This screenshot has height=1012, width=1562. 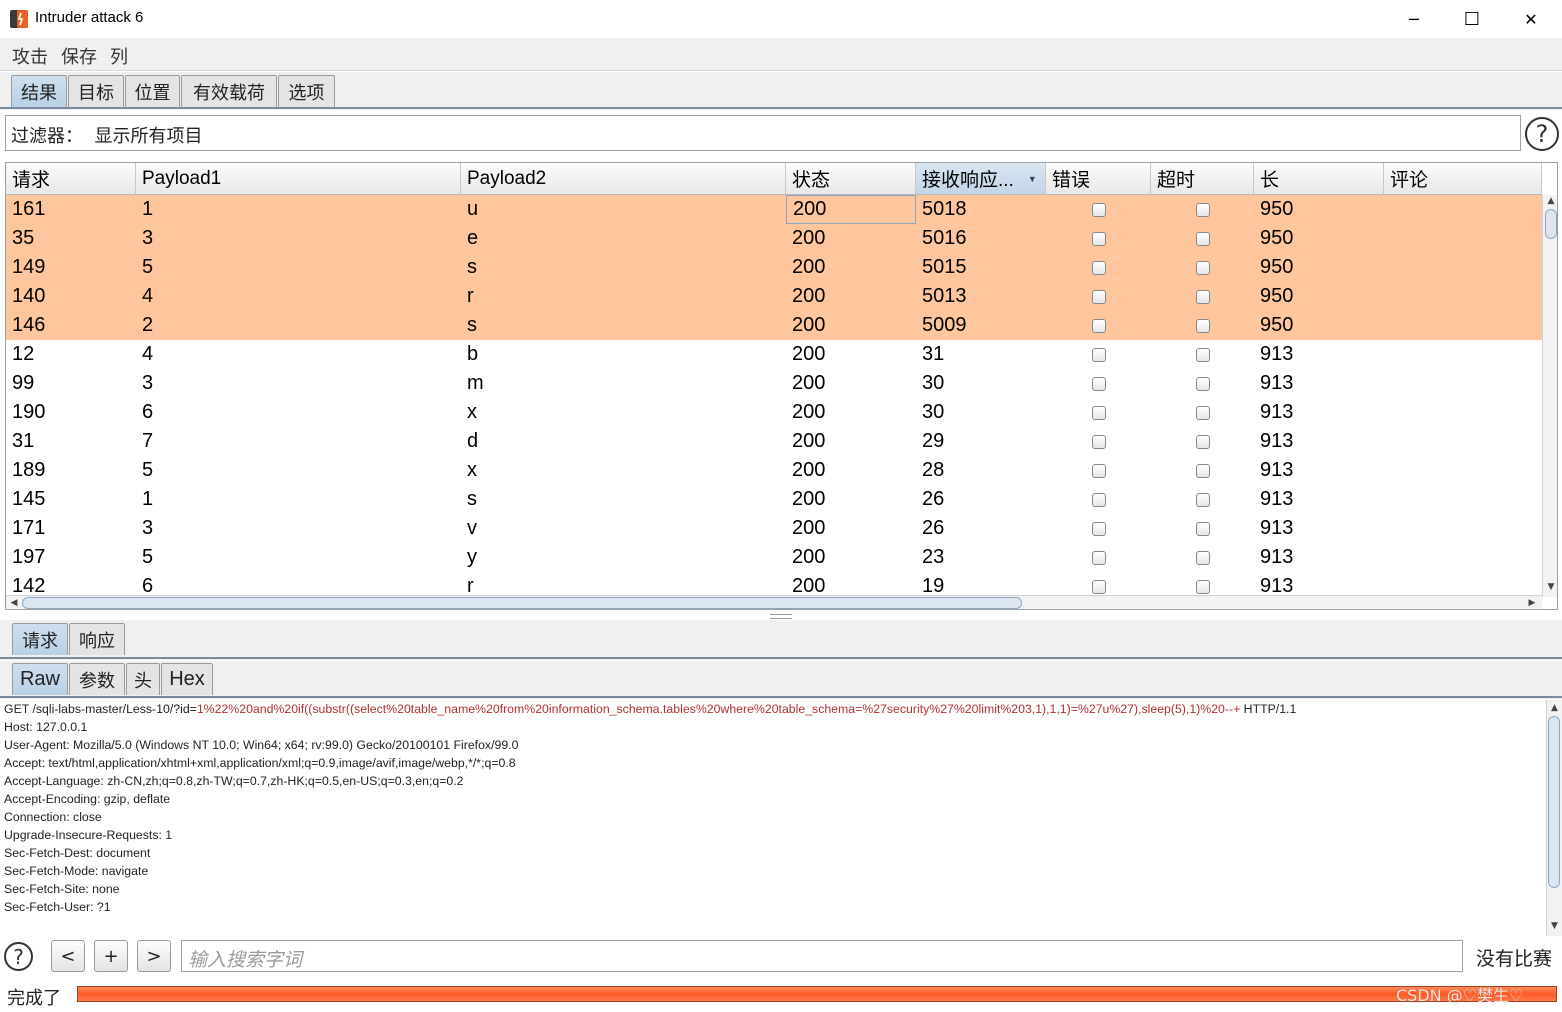 What do you see at coordinates (1319, 179) in the screenshot?
I see `header-col-length: 长` at bounding box center [1319, 179].